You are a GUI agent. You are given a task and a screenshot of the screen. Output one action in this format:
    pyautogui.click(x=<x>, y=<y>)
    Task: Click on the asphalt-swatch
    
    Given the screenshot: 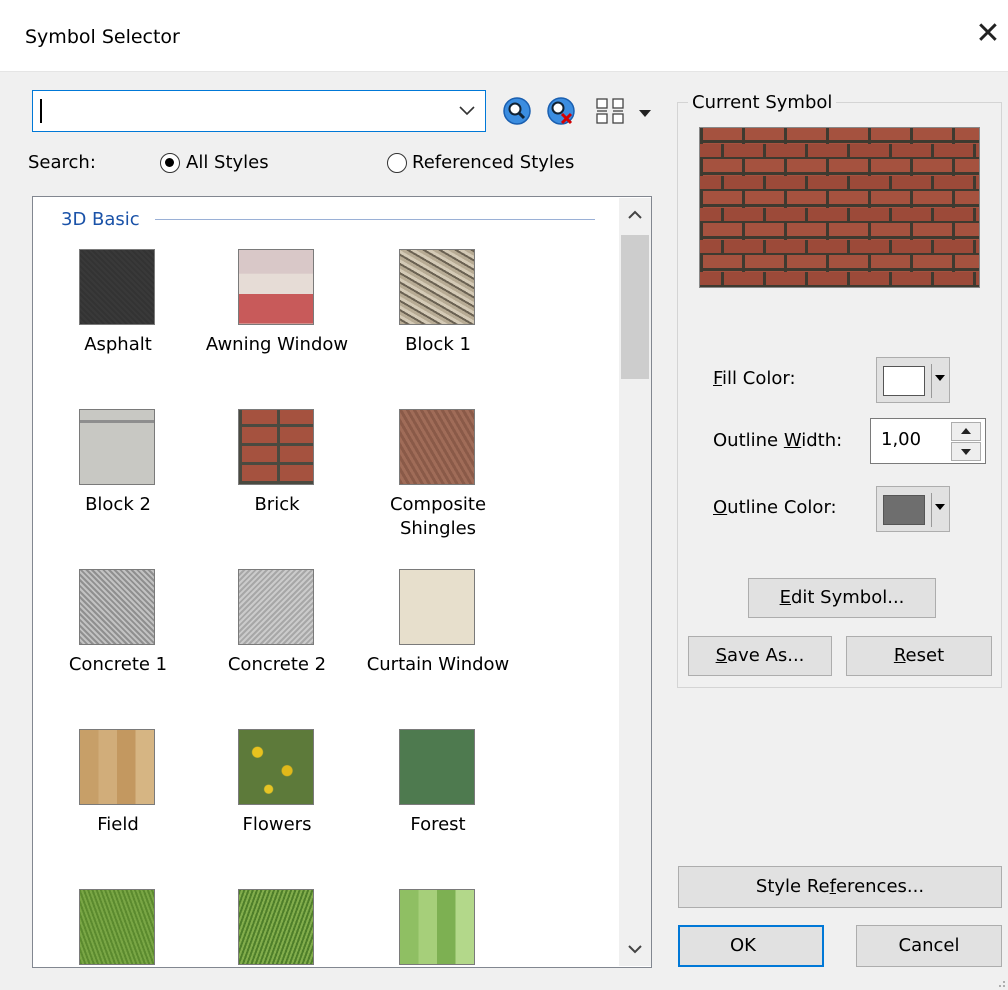 What is the action you would take?
    pyautogui.click(x=117, y=287)
    